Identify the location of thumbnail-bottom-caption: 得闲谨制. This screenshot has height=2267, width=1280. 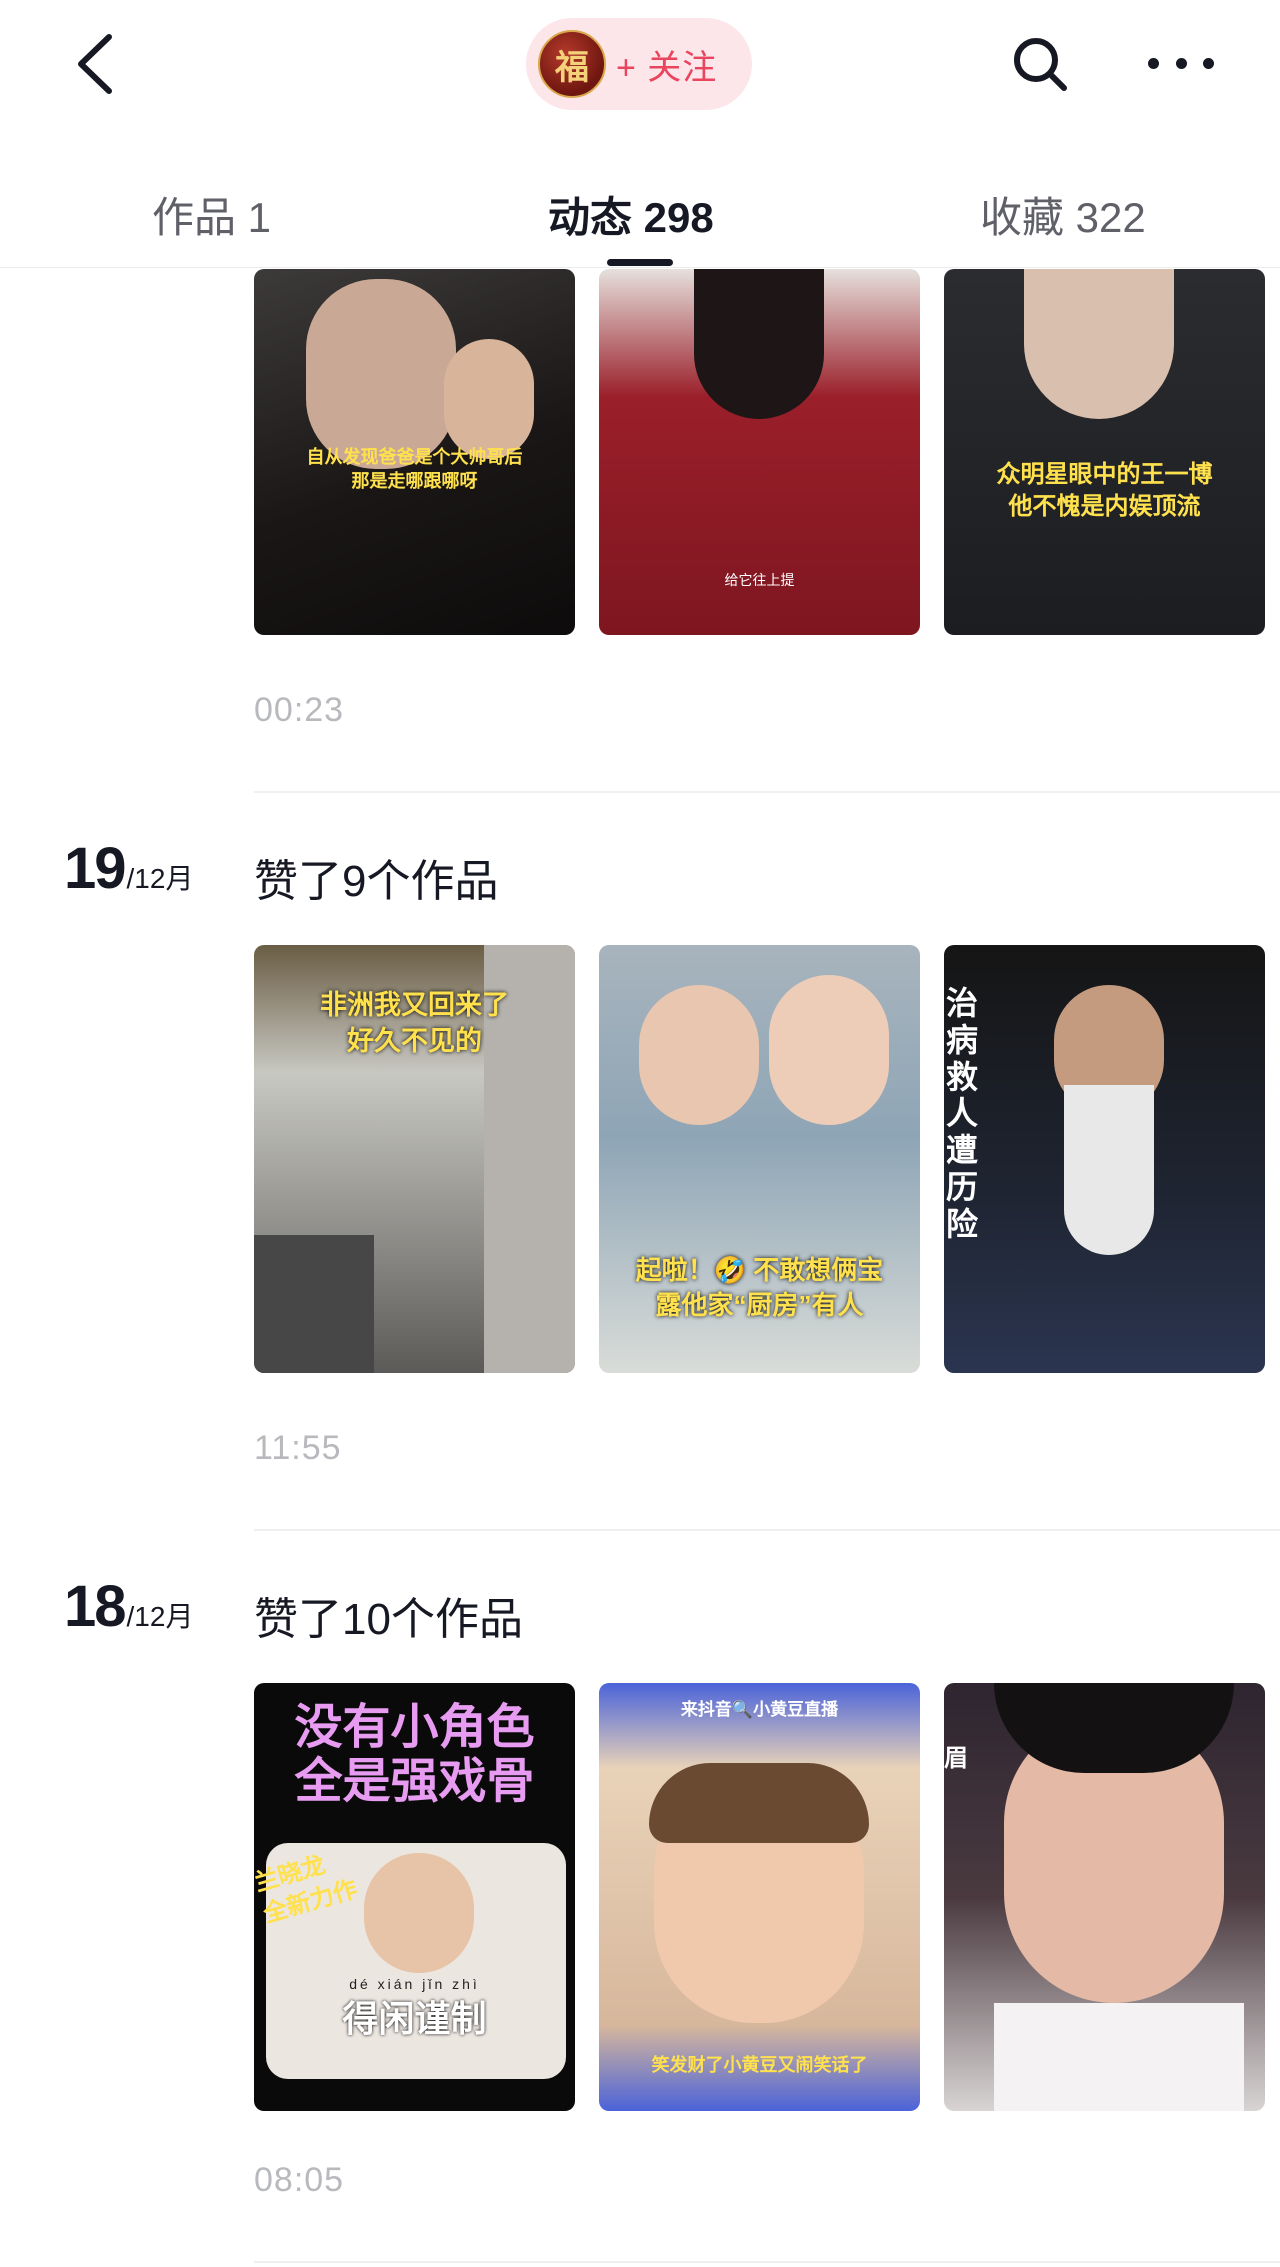
(414, 2018).